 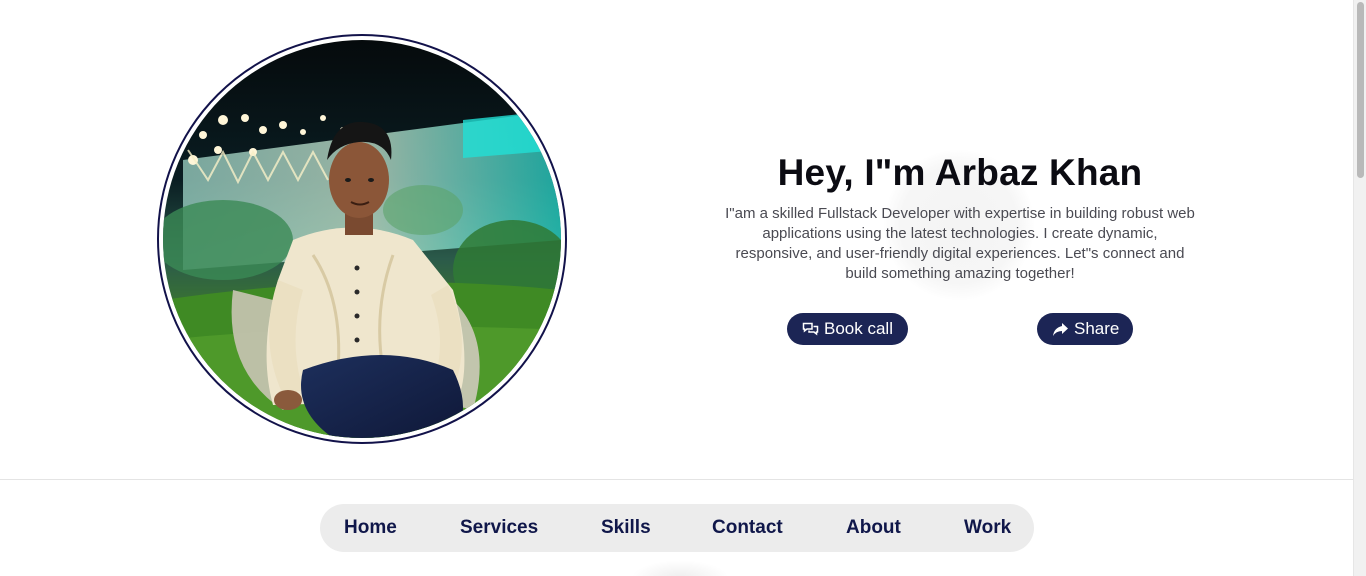 What do you see at coordinates (747, 528) in the screenshot?
I see `nav-item-contact: Contact` at bounding box center [747, 528].